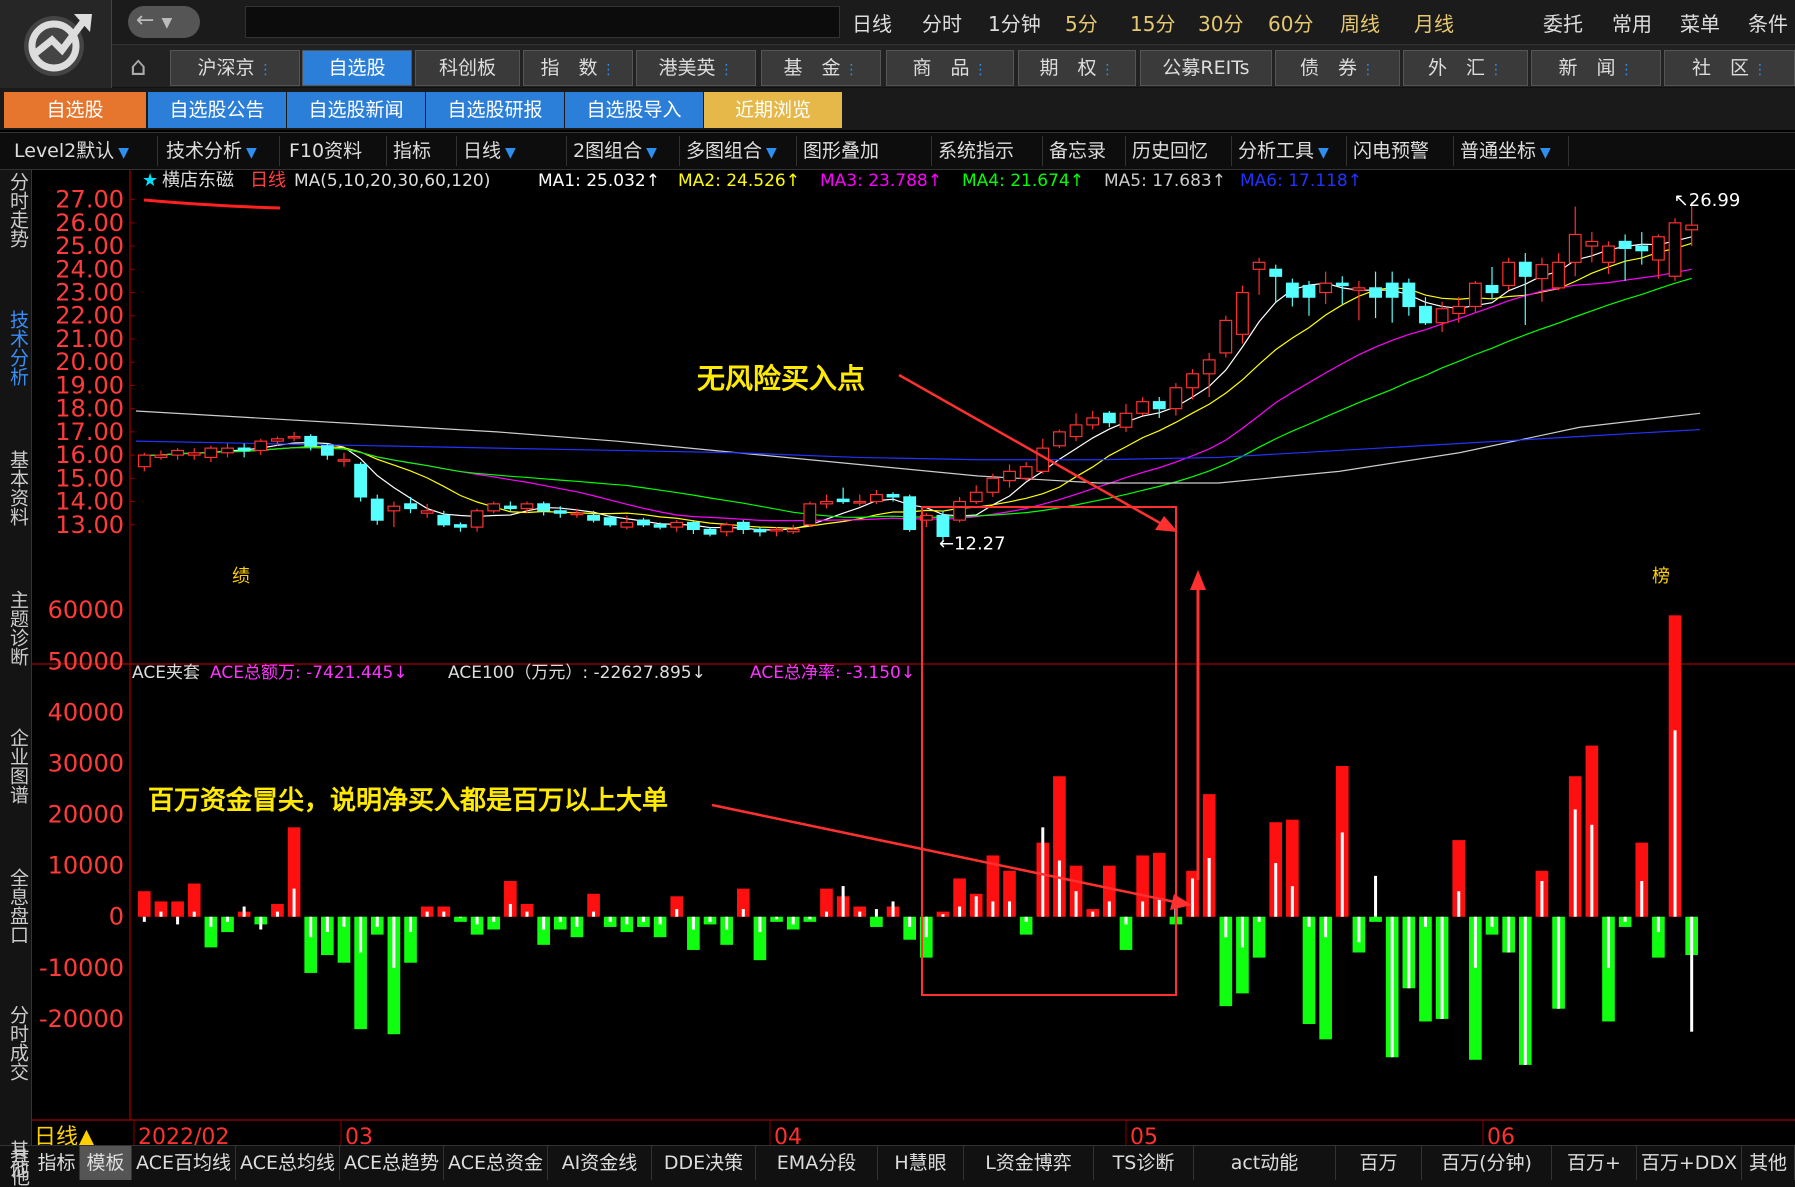  What do you see at coordinates (773, 110) in the screenshot?
I see `subtab-5: 近期浏览` at bounding box center [773, 110].